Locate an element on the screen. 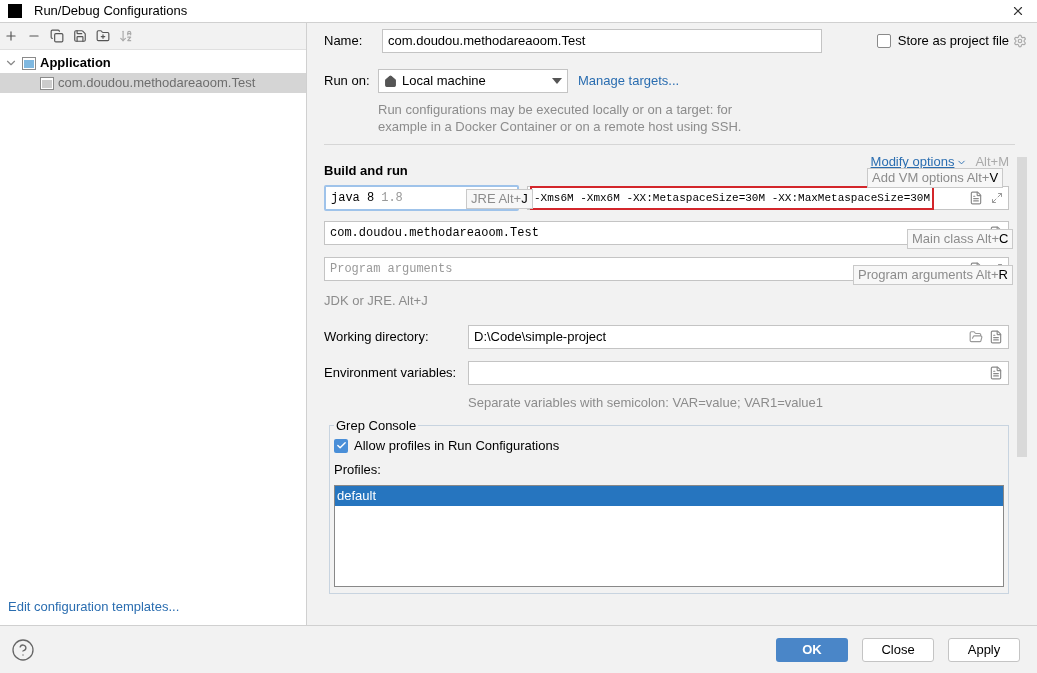 Image resolution: width=1037 pixels, height=673 pixels. field-label: Profiles: is located at coordinates (358, 469).